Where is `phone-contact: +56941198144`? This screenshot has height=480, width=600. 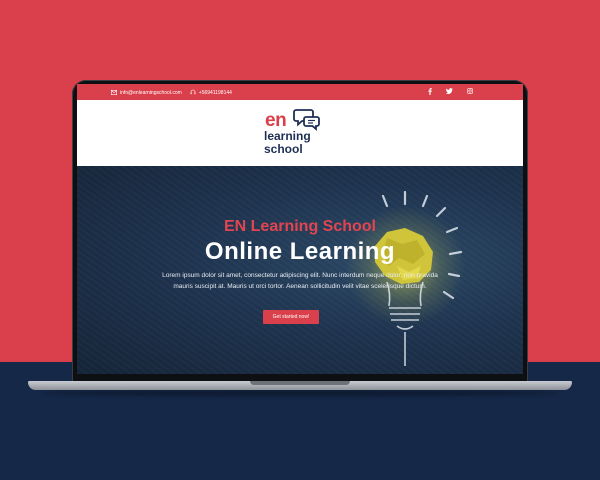 phone-contact: +56941198144 is located at coordinates (211, 93).